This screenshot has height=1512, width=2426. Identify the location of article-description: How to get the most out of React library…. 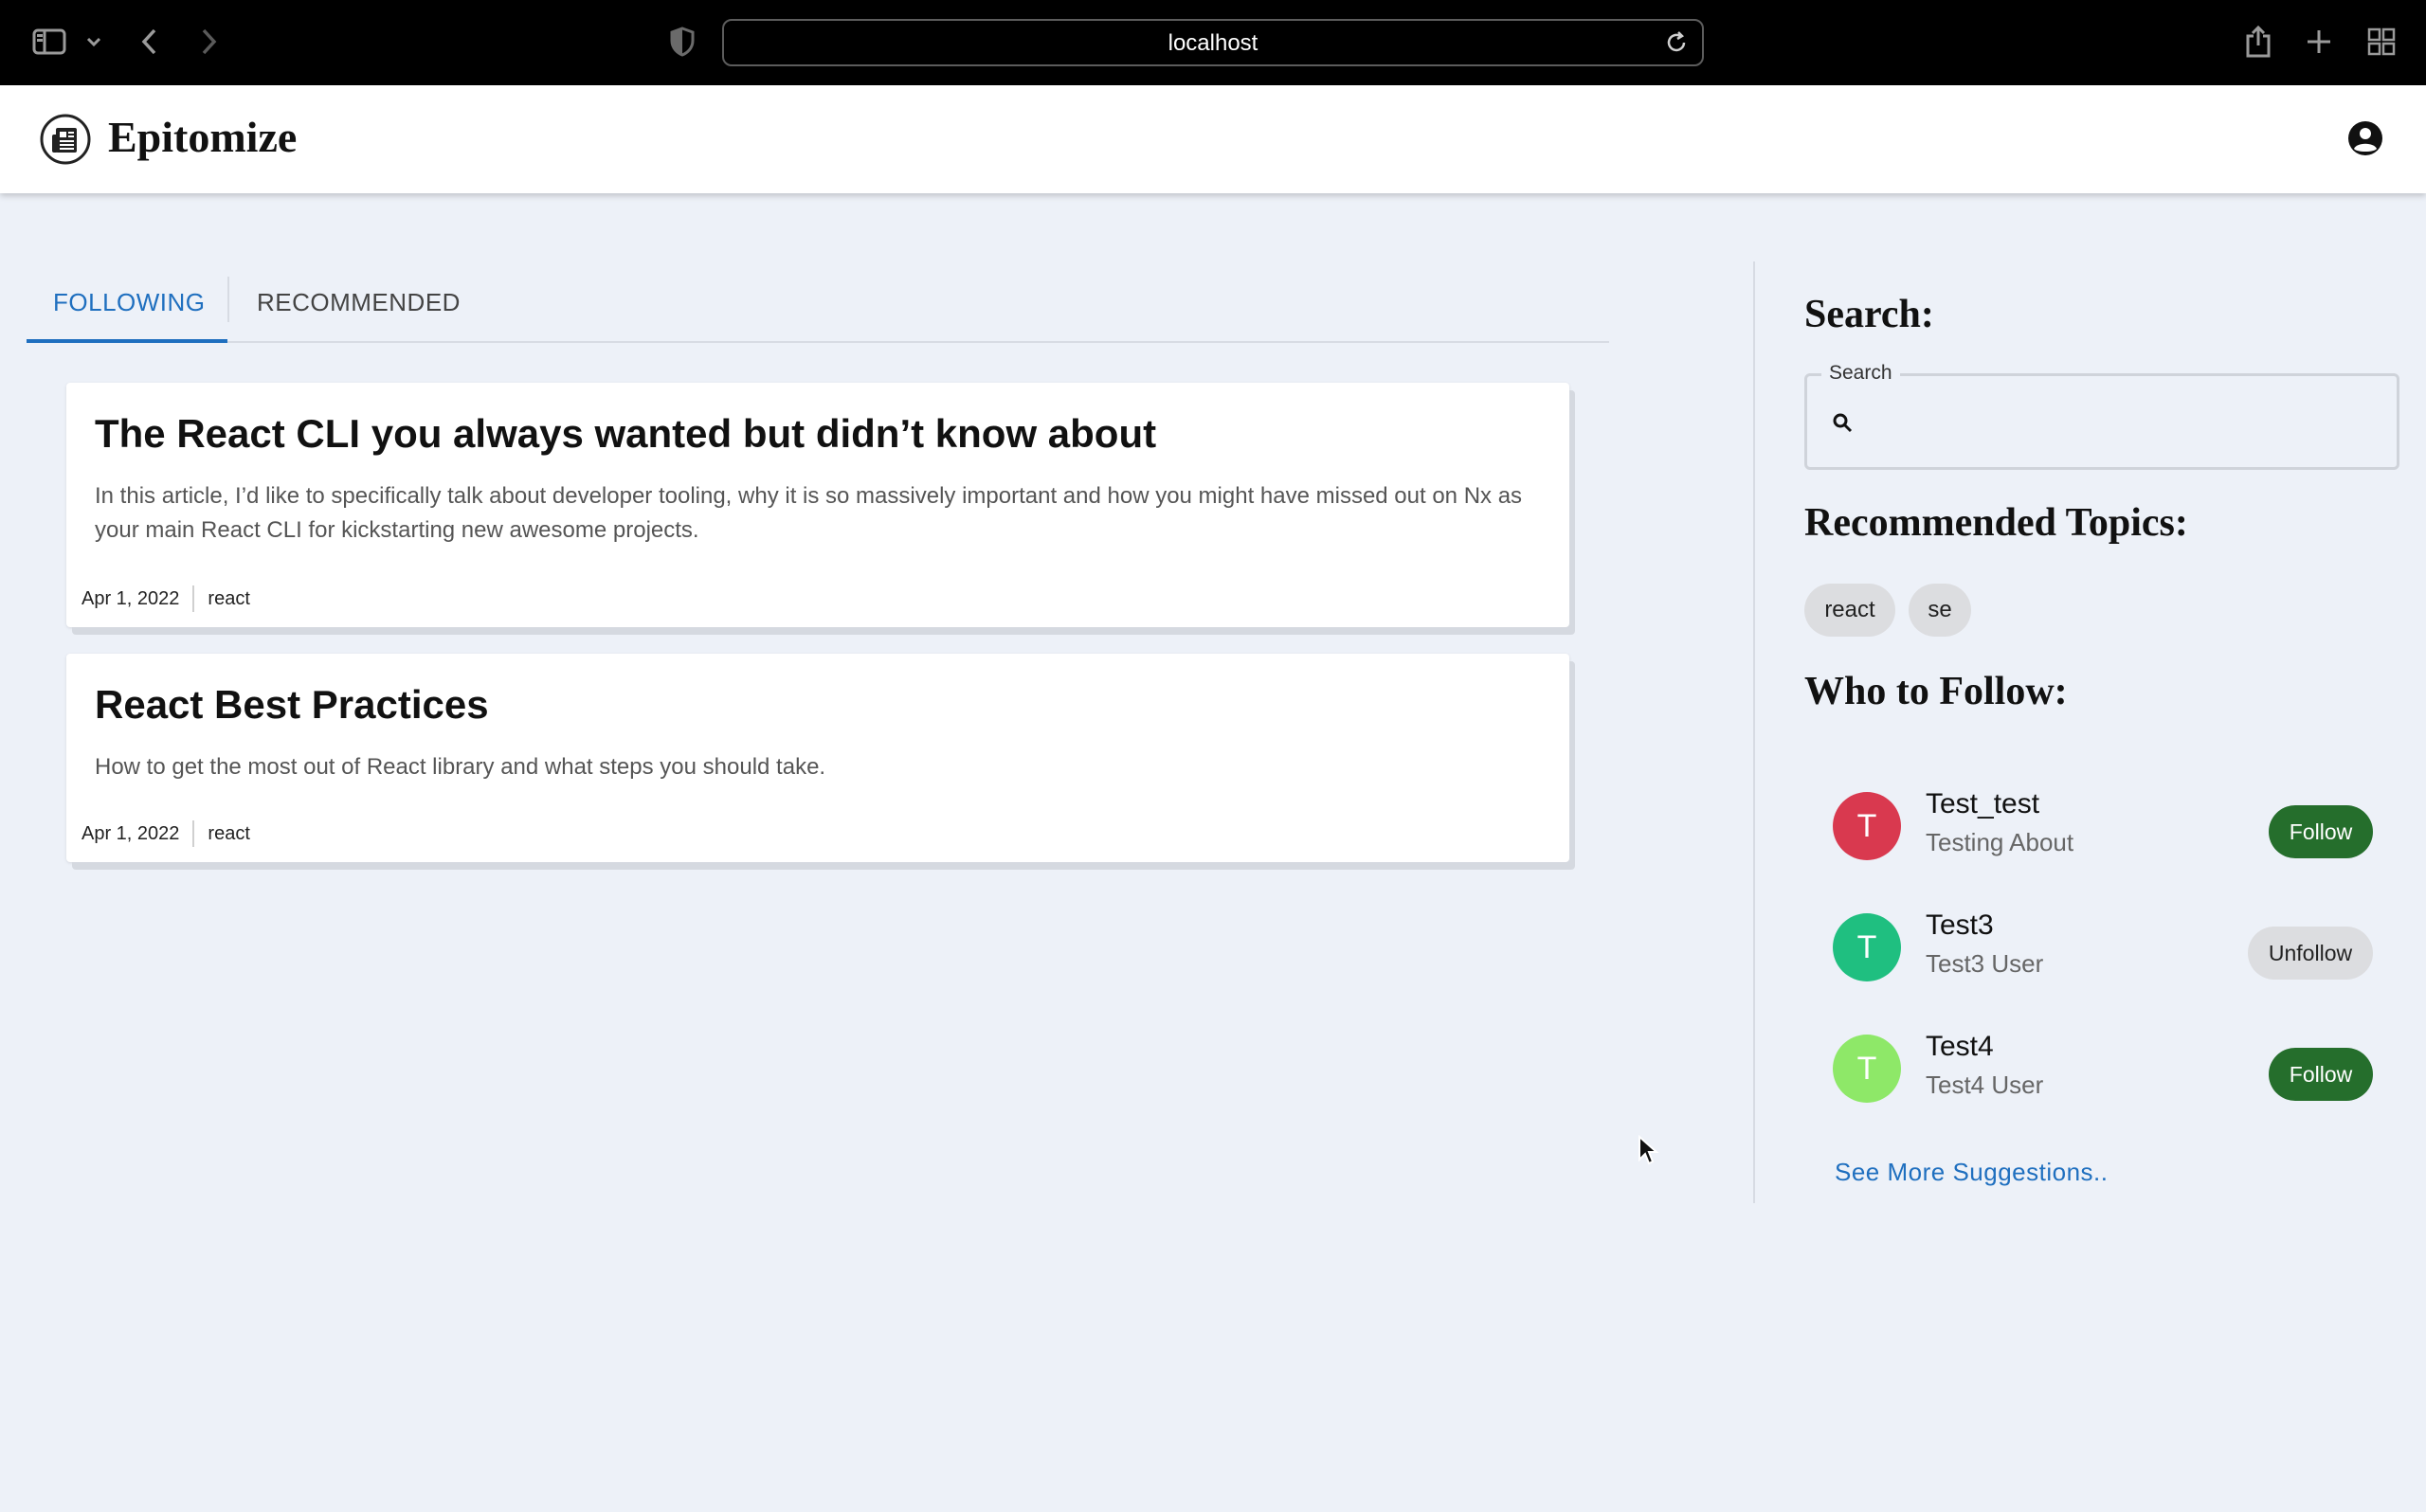
(460, 767).